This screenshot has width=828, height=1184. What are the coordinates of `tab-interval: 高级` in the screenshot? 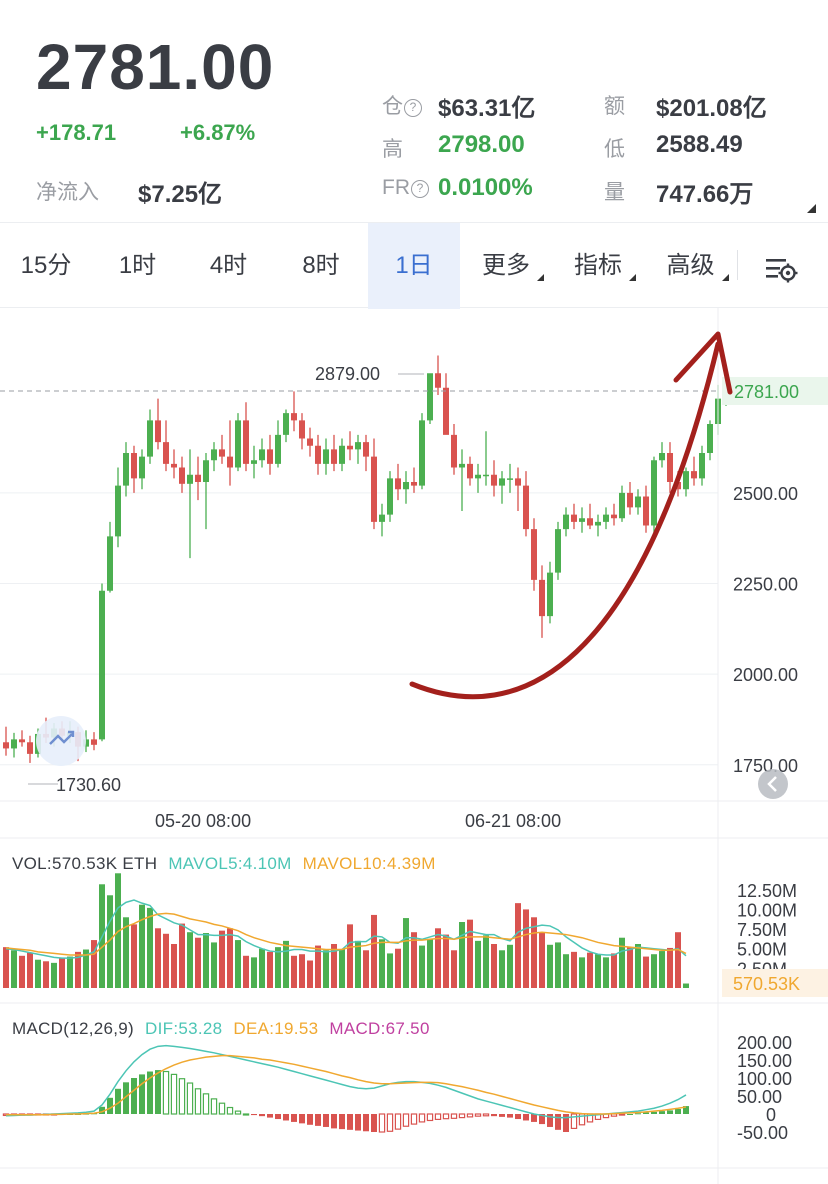 It's located at (690, 266).